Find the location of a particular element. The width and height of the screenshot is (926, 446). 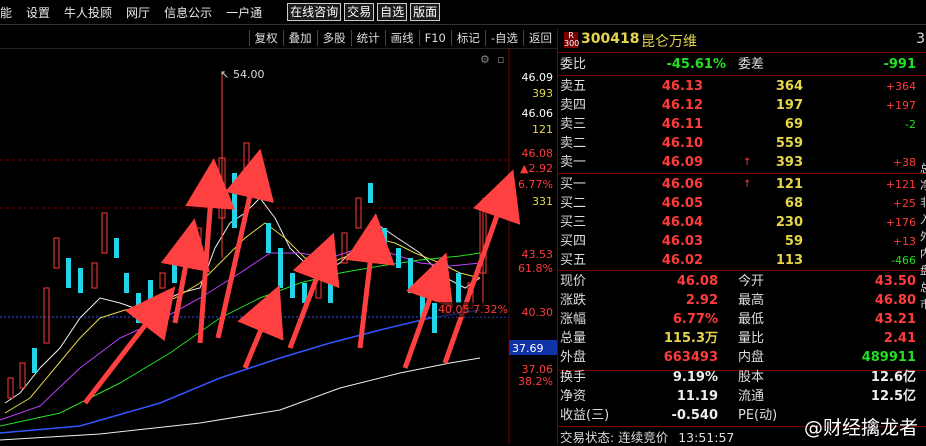

watchlist-button: 自选 is located at coordinates (392, 12).